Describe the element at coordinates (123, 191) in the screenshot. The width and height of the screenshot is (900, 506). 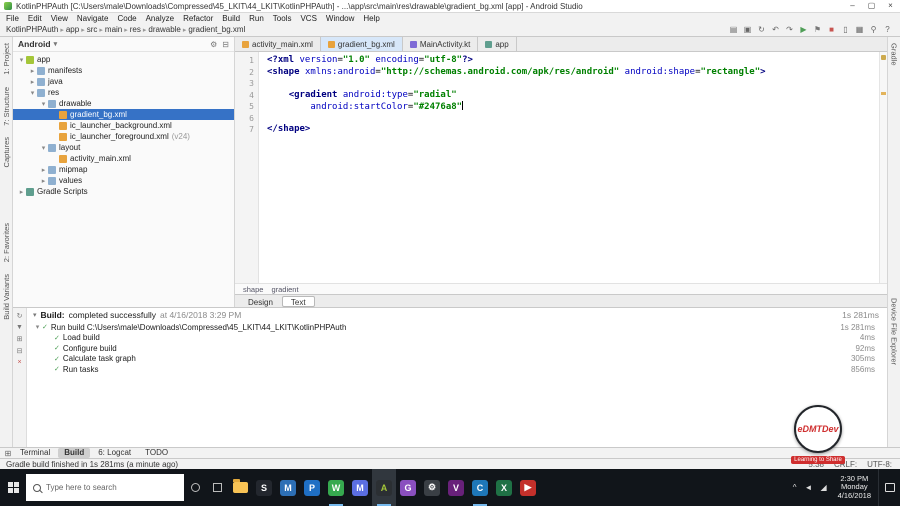
I see `tree-item-gradle-scripts: ▸ Gradle Scripts` at that location.